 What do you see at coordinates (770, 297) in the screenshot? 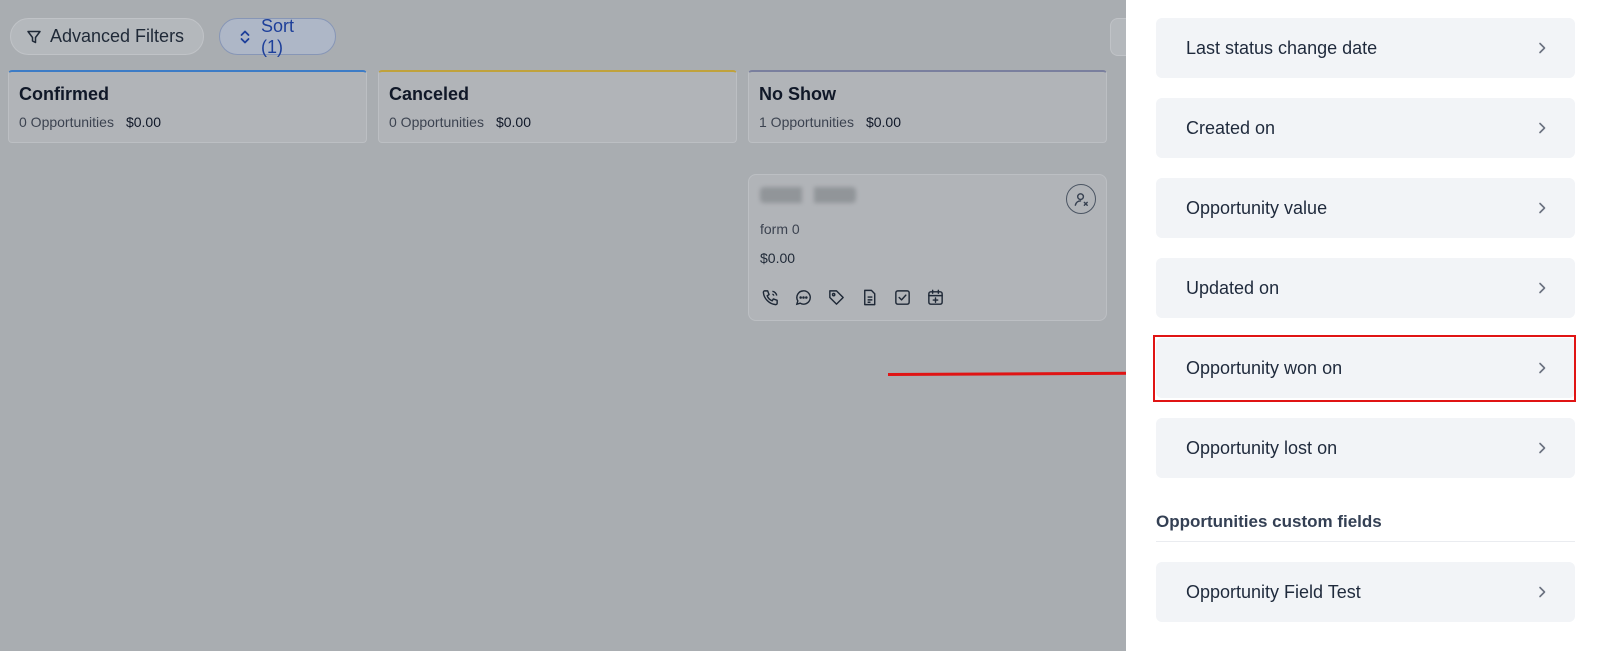
I see `phone-icon` at bounding box center [770, 297].